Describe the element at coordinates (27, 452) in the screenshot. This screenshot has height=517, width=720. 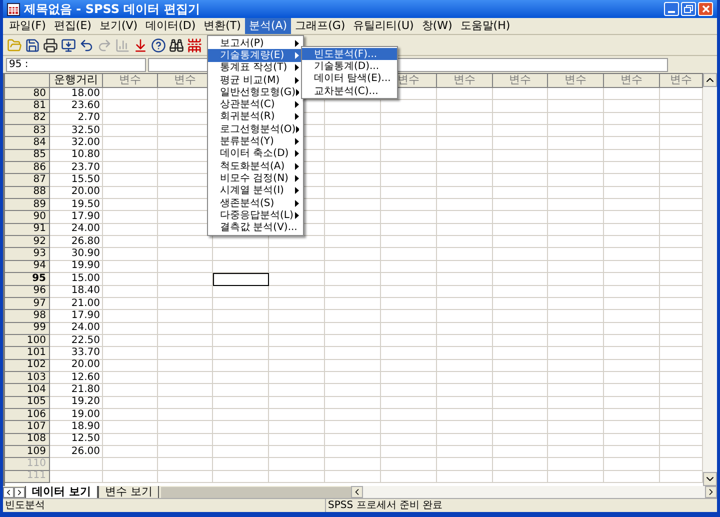
I see `row-header: 109` at that location.